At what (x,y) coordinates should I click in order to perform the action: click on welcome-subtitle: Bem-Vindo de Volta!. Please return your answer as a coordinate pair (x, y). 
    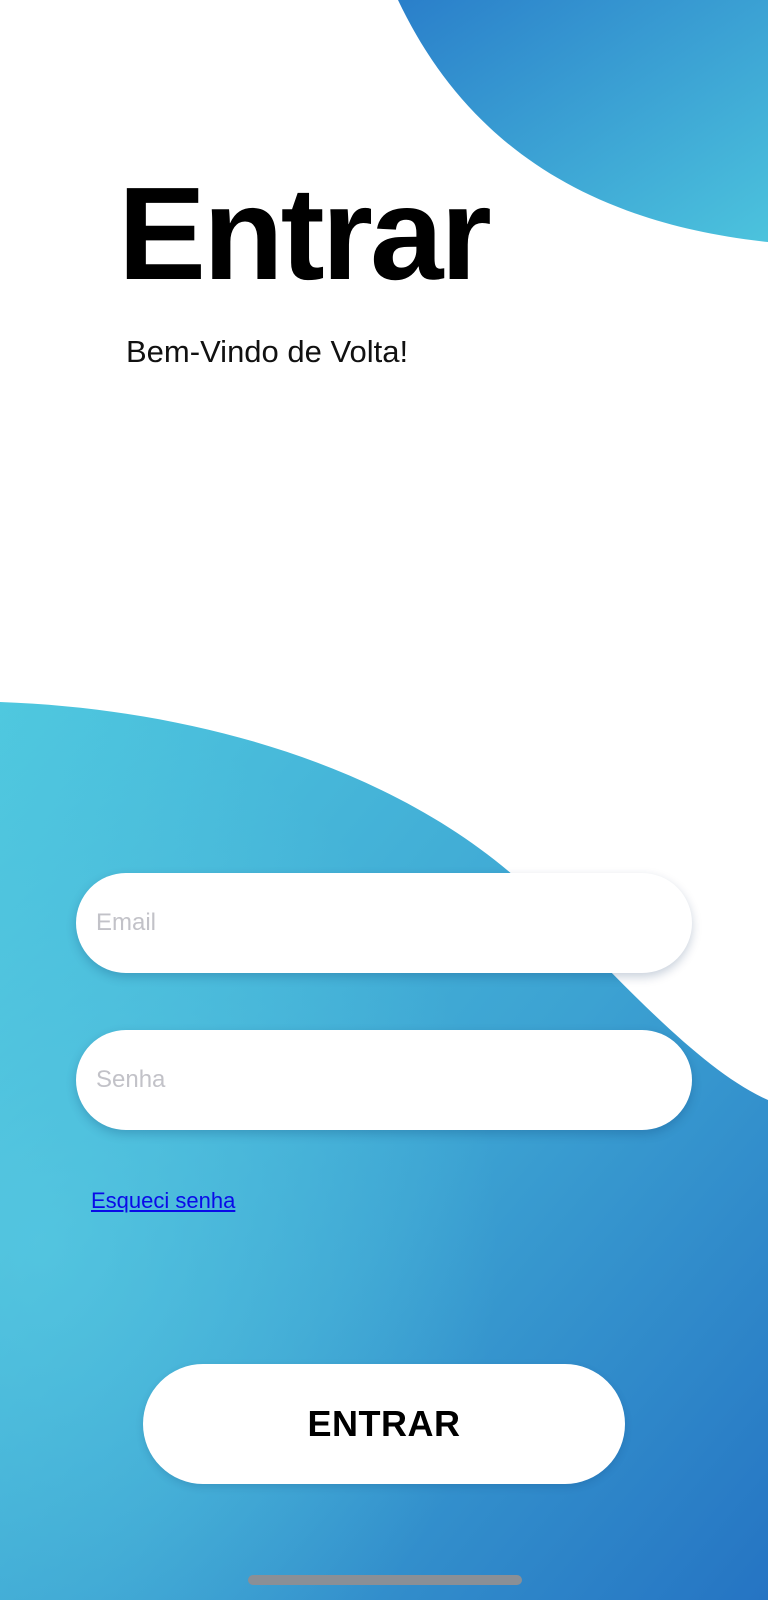
    Looking at the image, I should click on (267, 351).